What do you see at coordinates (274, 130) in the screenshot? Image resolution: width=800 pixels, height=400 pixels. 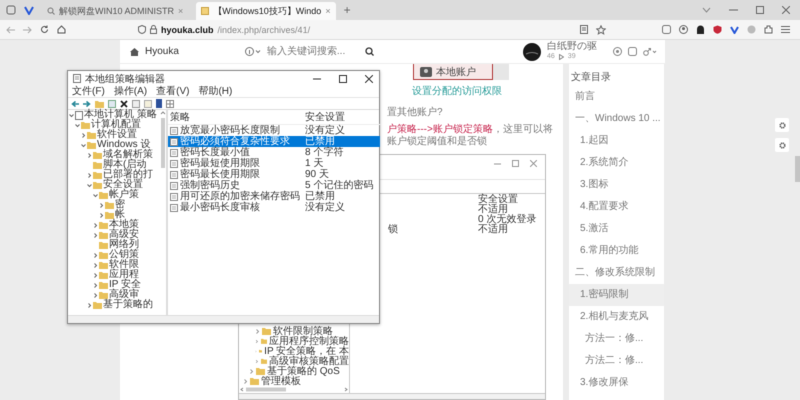 I see `policy-row: 放宽最小密码长度限制 没有定义` at bounding box center [274, 130].